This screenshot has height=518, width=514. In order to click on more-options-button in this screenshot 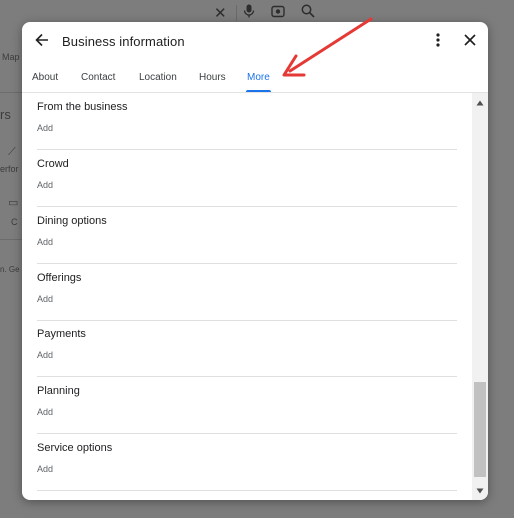, I will do `click(438, 42)`.